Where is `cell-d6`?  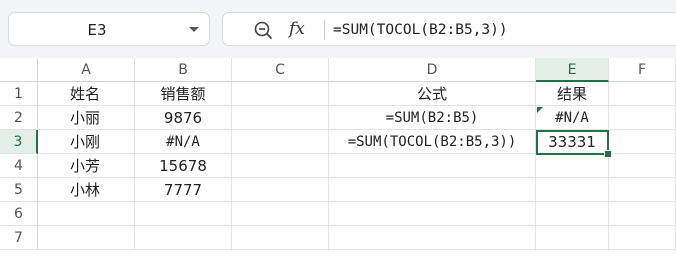
cell-d6 is located at coordinates (432, 214).